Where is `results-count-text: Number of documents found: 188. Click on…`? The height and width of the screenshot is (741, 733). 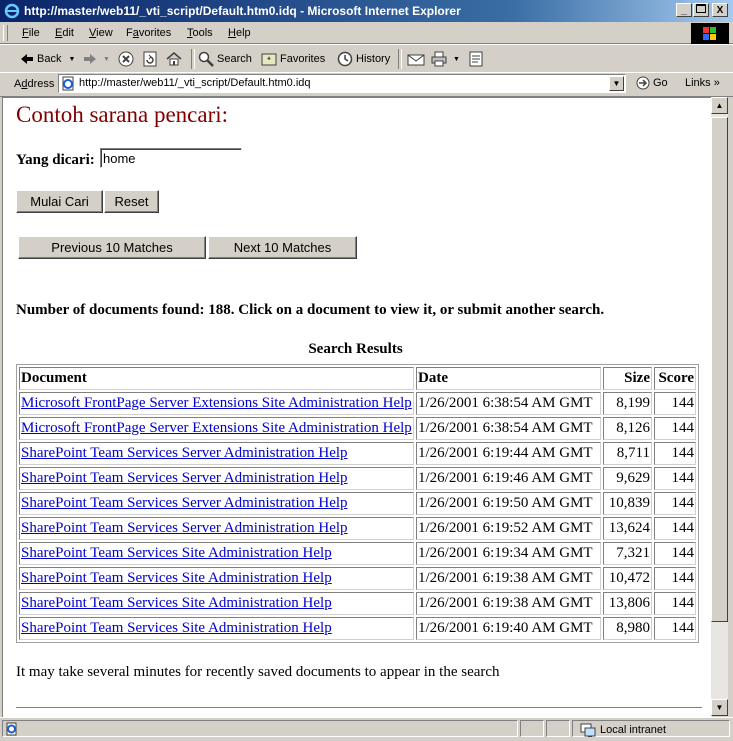 results-count-text: Number of documents found: 188. Click on… is located at coordinates (310, 310).